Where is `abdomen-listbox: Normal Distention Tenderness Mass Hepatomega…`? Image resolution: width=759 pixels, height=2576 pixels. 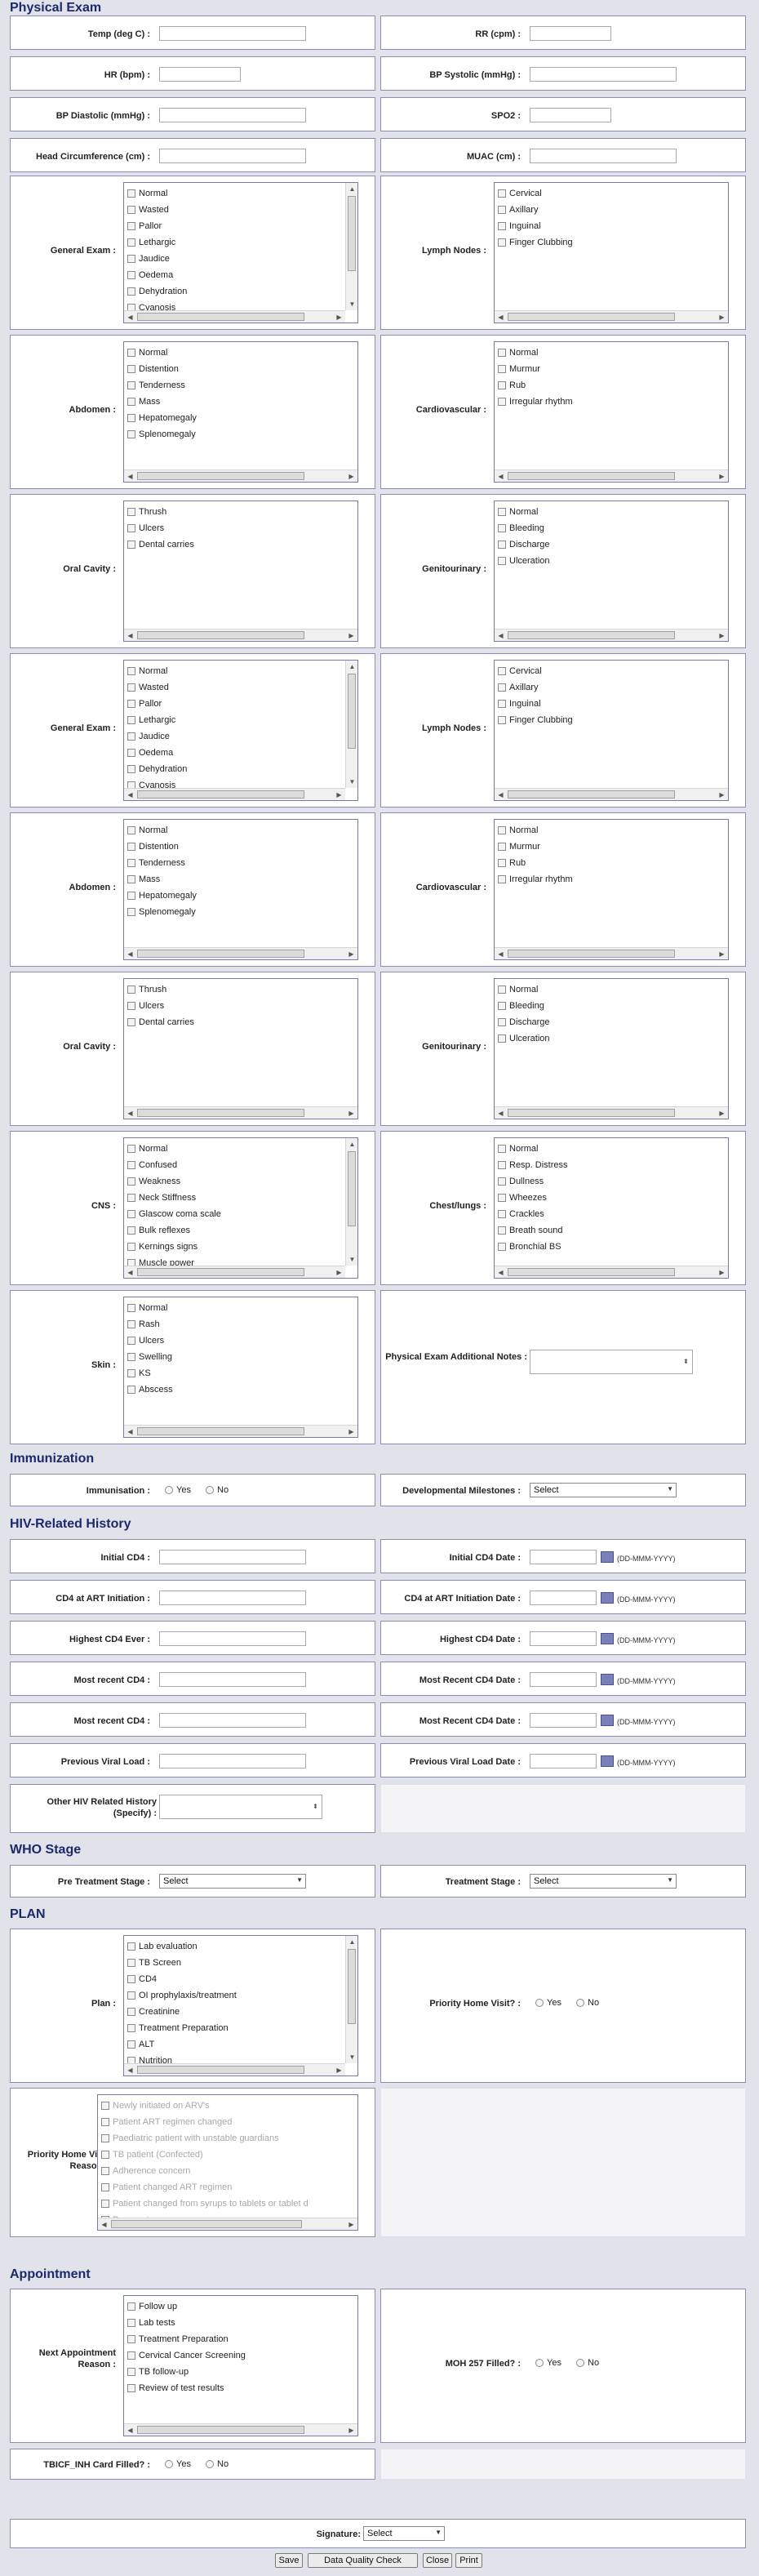 abdomen-listbox: Normal Distention Tenderness Mass Hepatomega… is located at coordinates (241, 890).